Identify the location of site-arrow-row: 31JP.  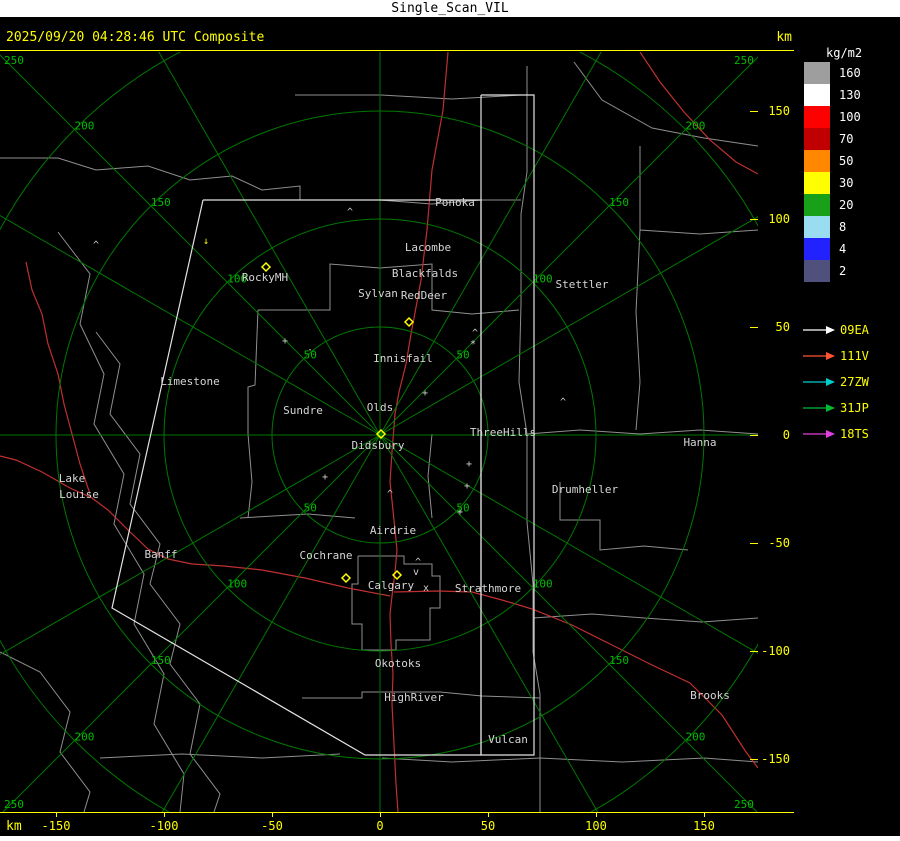
(835, 408).